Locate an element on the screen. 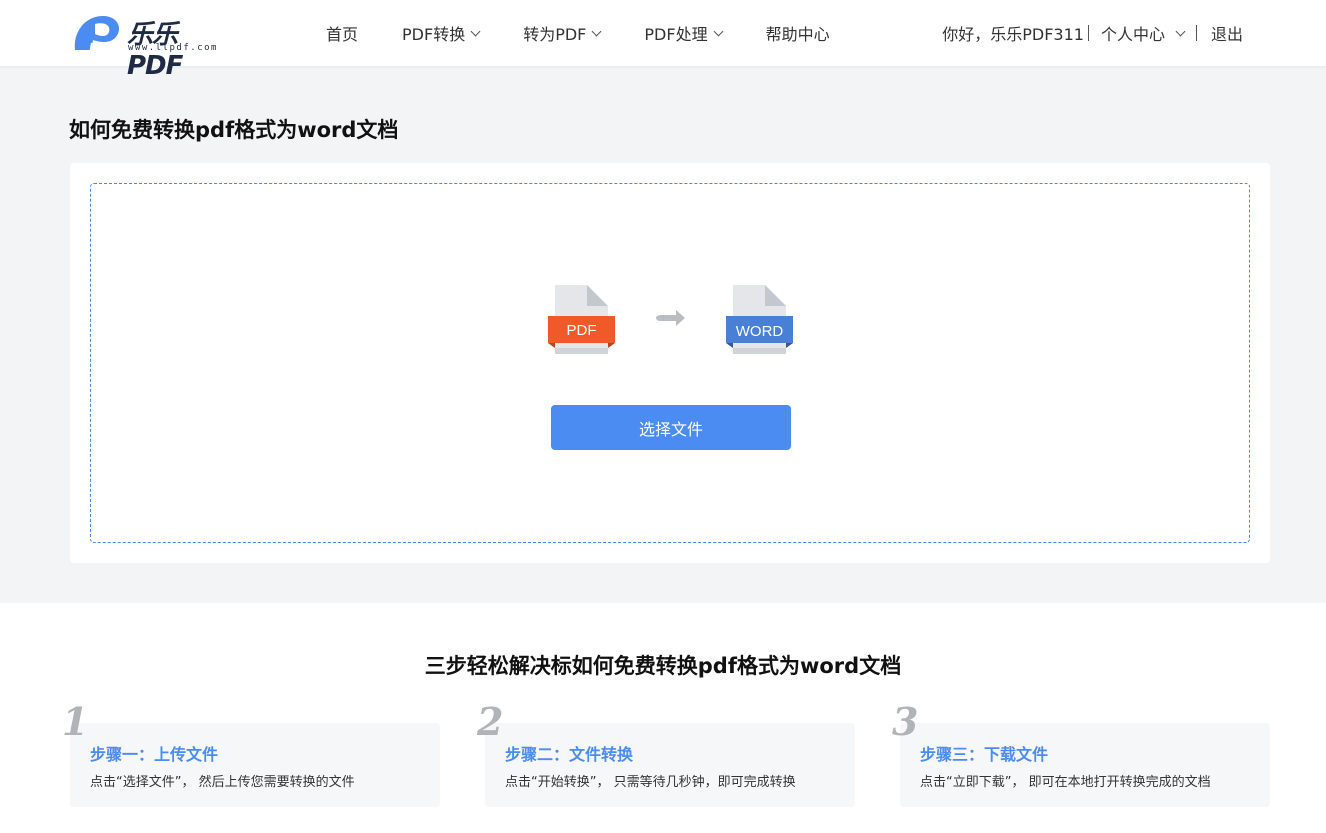 Image resolution: width=1326 pixels, height=833 pixels. arrow-right-icon is located at coordinates (670, 318).